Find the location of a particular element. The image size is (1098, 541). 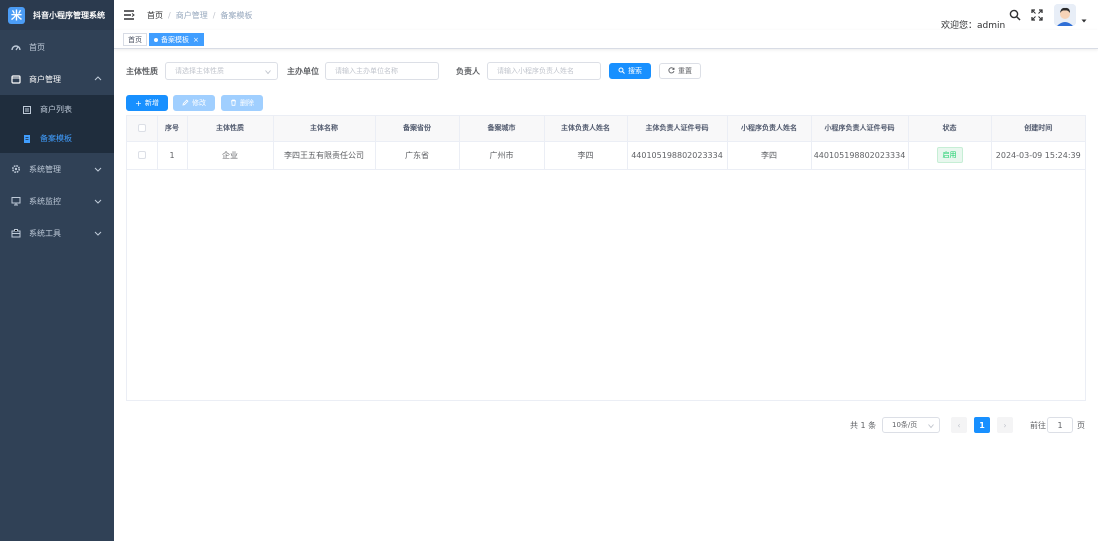

sidebar-item-label: 商户管理 is located at coordinates (45, 79).